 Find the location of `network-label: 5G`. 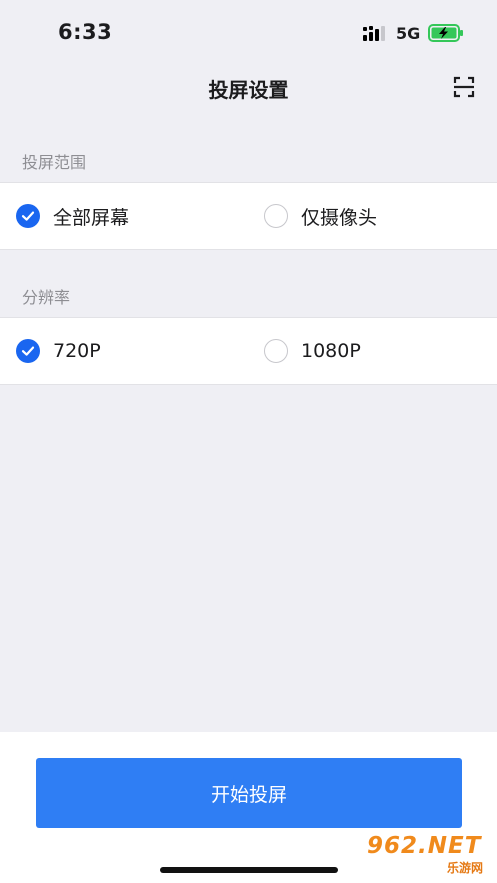

network-label: 5G is located at coordinates (408, 33).